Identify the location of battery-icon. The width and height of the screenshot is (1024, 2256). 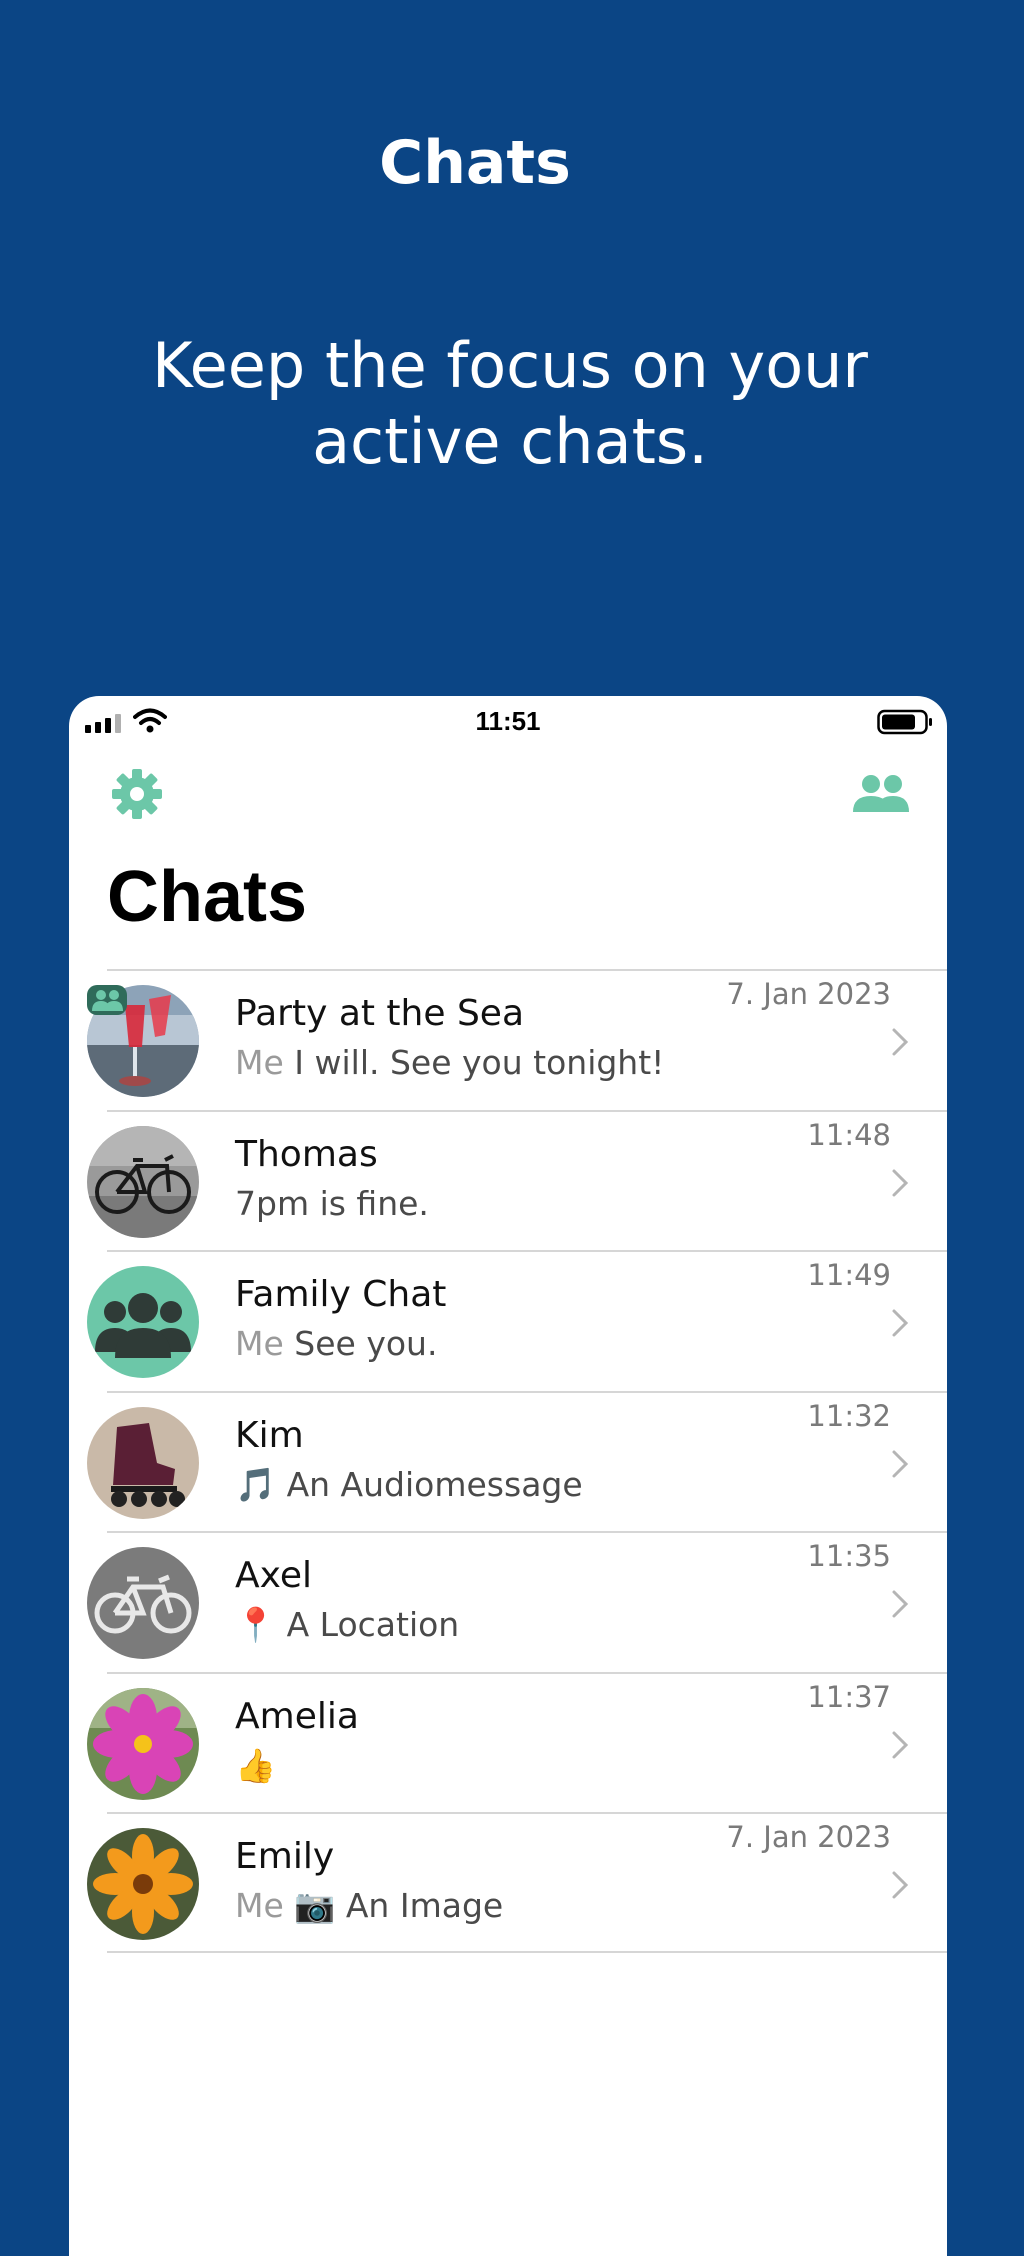
(904, 722).